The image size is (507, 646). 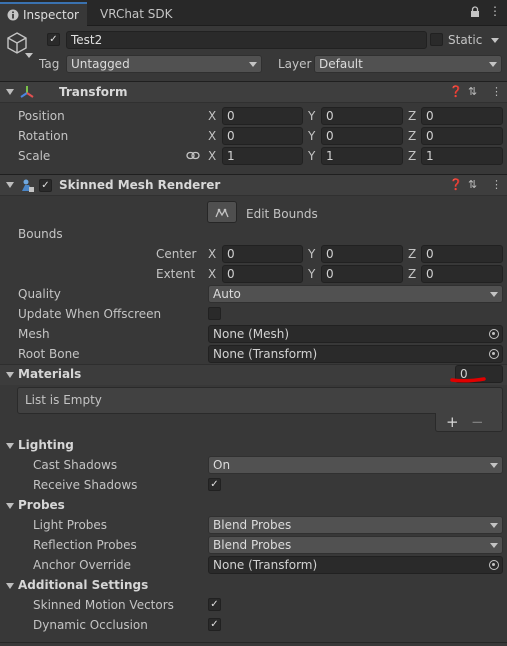 I want to click on extent-label: Extent, so click(x=176, y=274).